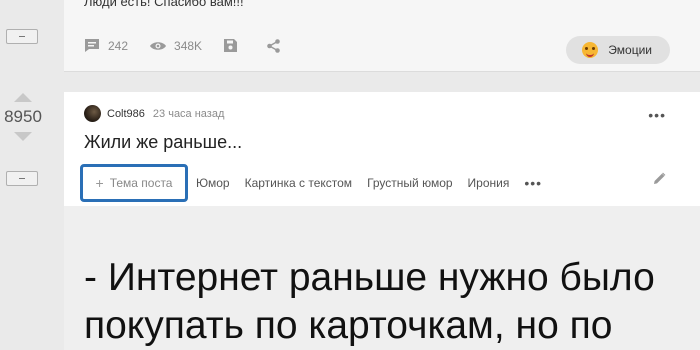  I want to click on author-name: Colt986, so click(126, 114).